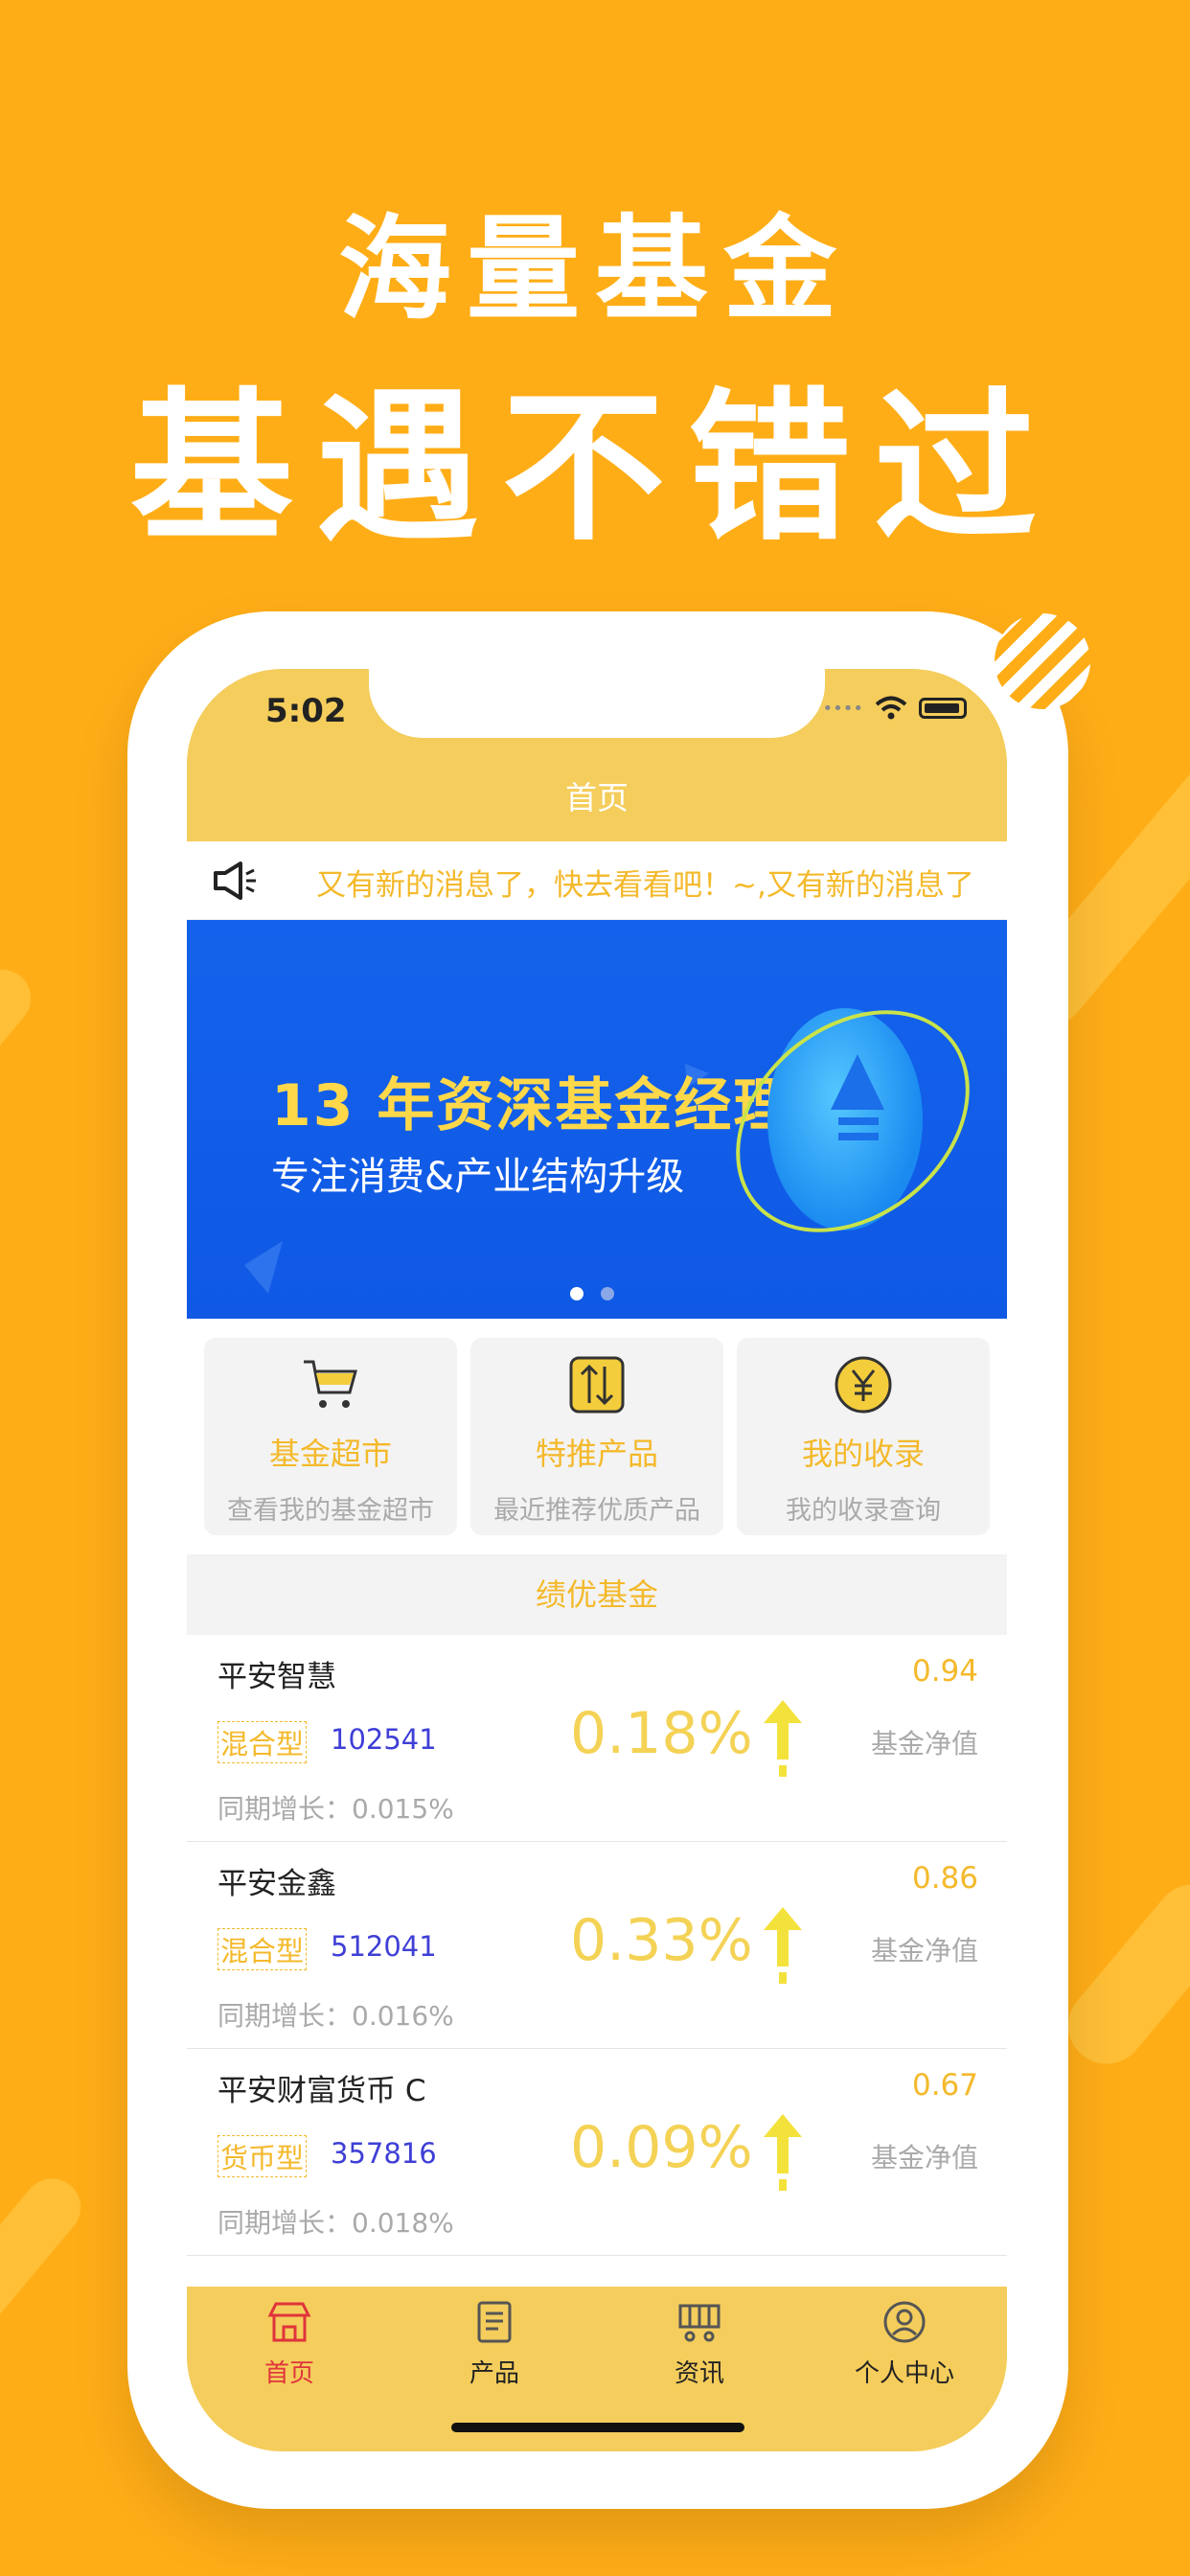 This screenshot has width=1190, height=2576. What do you see at coordinates (478, 1177) in the screenshot?
I see `banner-subtitle: 专注消费&产业结构升级` at bounding box center [478, 1177].